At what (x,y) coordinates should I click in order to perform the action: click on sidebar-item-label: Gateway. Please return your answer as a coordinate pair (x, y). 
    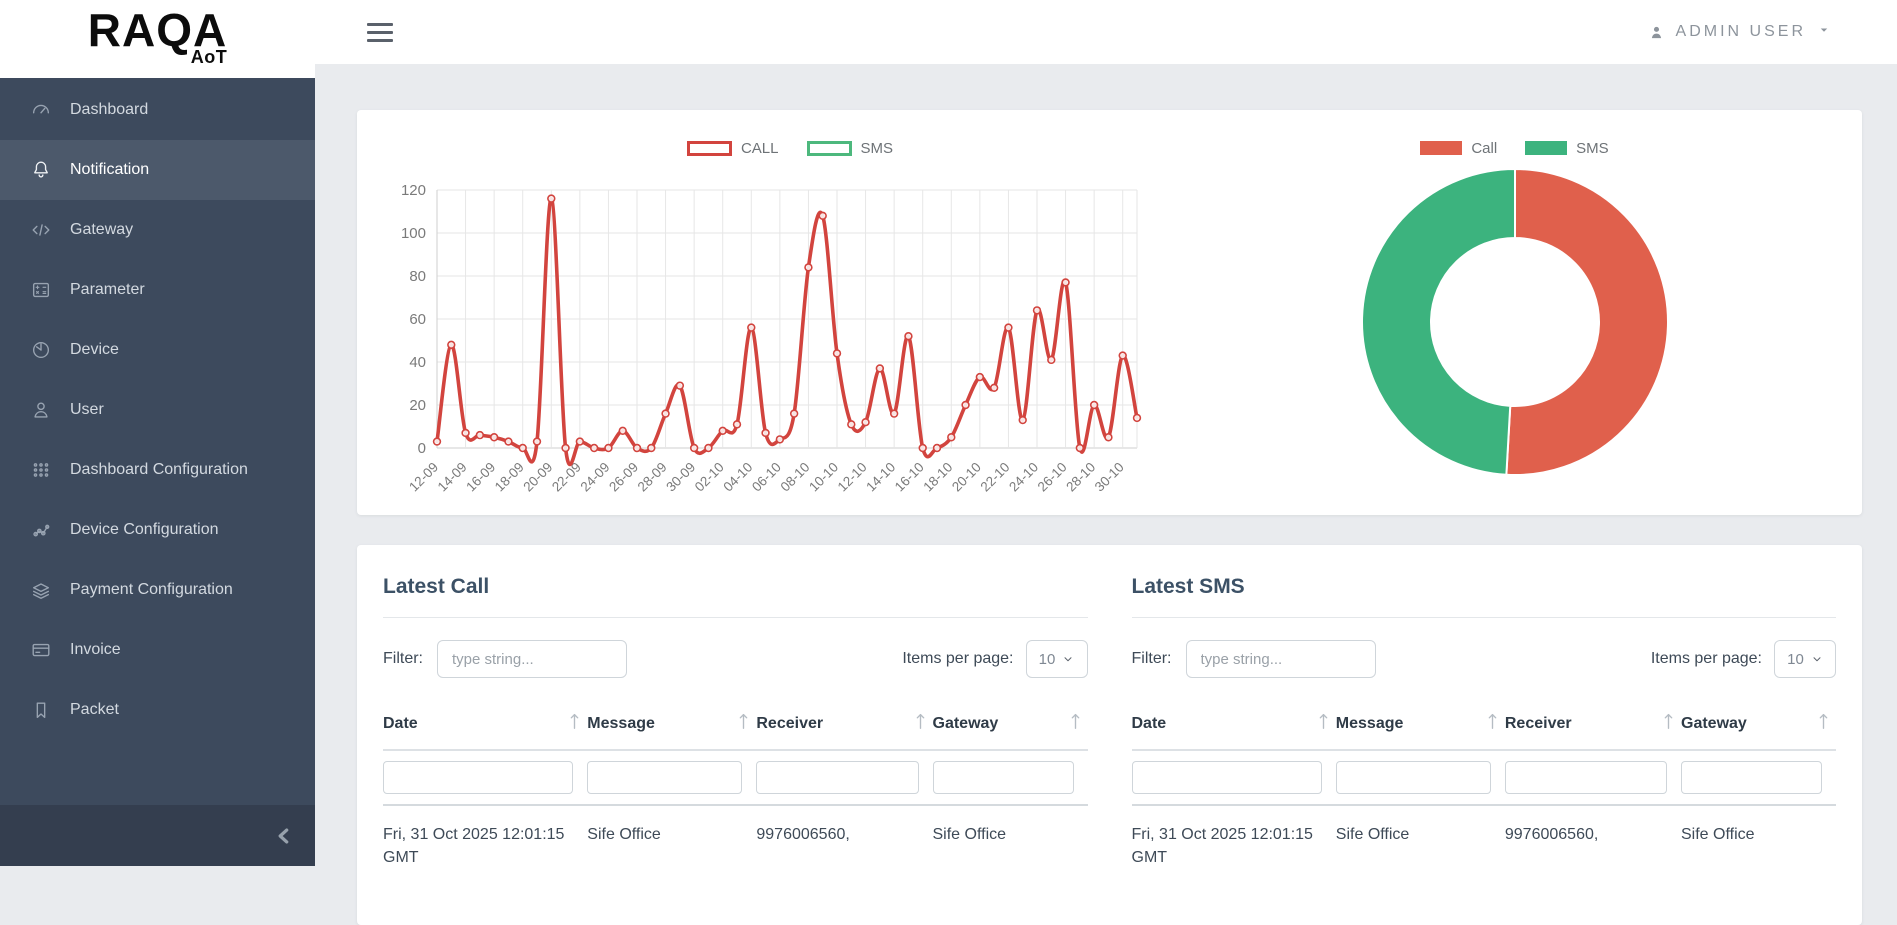
    Looking at the image, I should click on (102, 229).